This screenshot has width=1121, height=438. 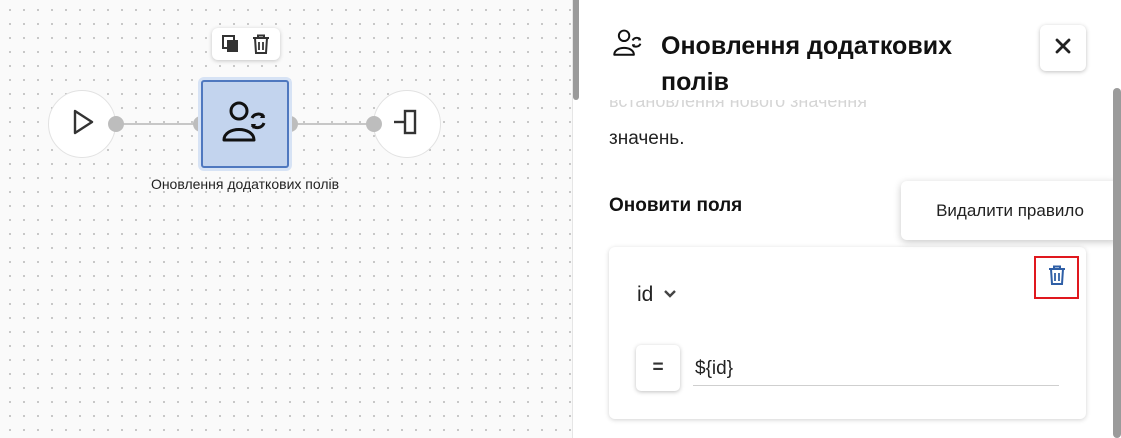 What do you see at coordinates (1117, 263) in the screenshot?
I see `panel-scrollbar` at bounding box center [1117, 263].